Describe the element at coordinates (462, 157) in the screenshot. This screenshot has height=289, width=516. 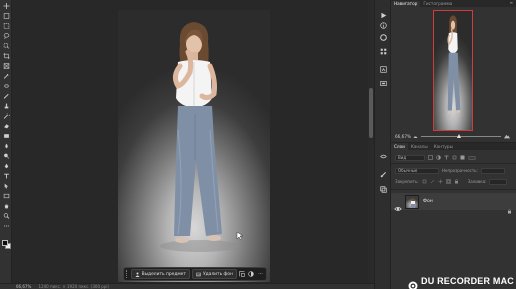
I see `filter-smart-object-icon` at that location.